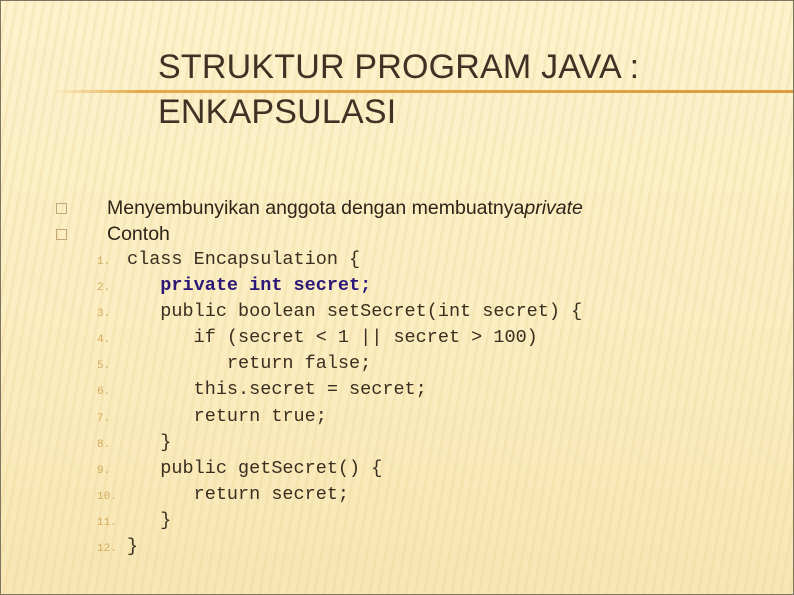  I want to click on title-divider, so click(422, 91).